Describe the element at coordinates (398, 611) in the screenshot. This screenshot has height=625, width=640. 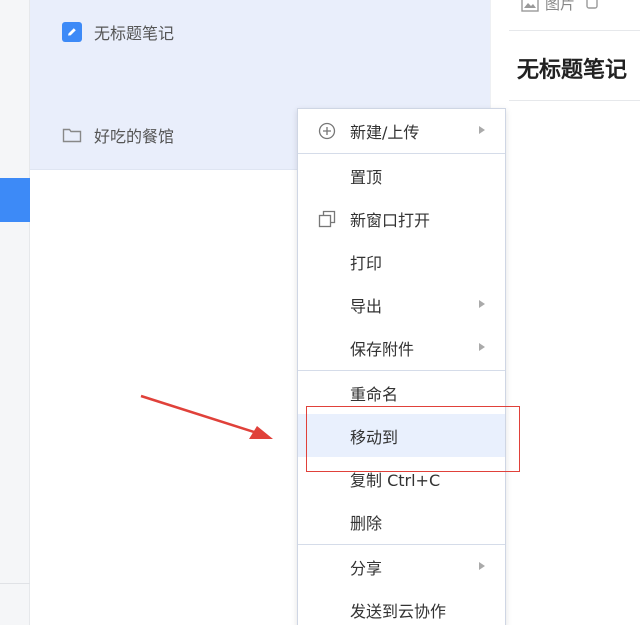
I see `menu-item-label: 发送到云协作` at that location.